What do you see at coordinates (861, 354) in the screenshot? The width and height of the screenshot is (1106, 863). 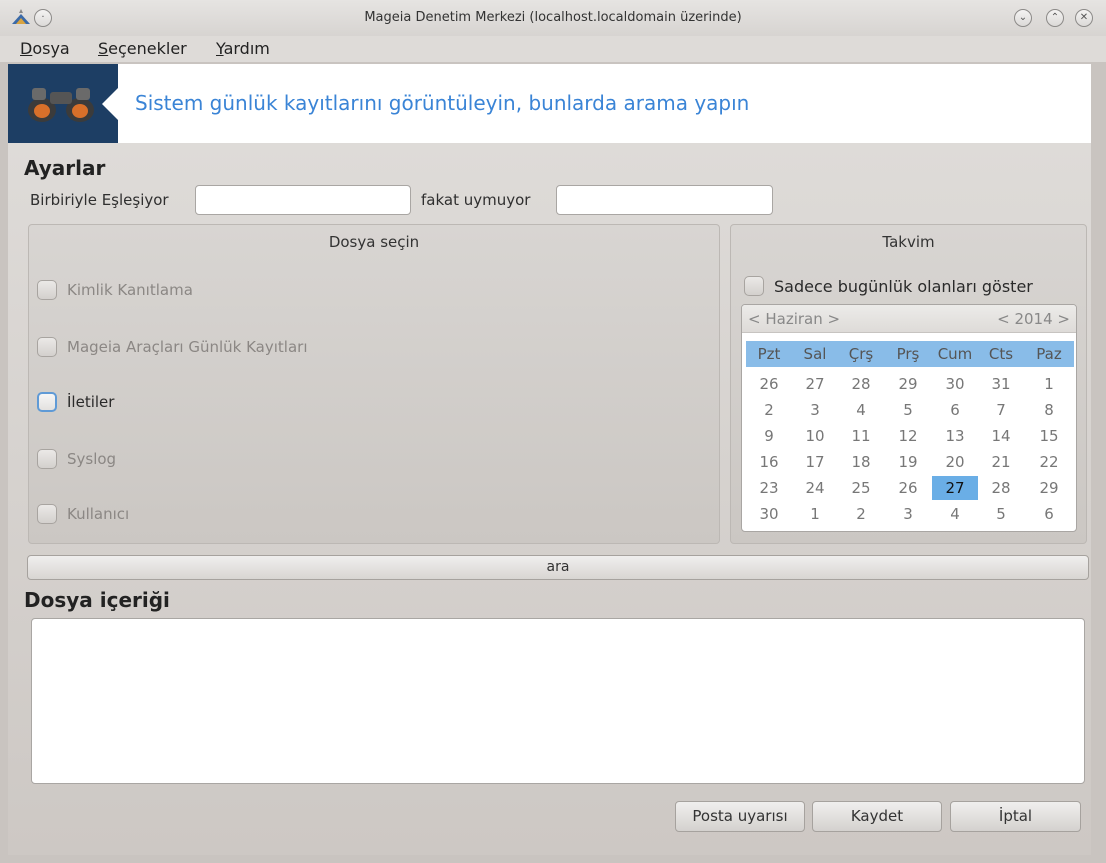 I see `weekday-label: Çrş` at bounding box center [861, 354].